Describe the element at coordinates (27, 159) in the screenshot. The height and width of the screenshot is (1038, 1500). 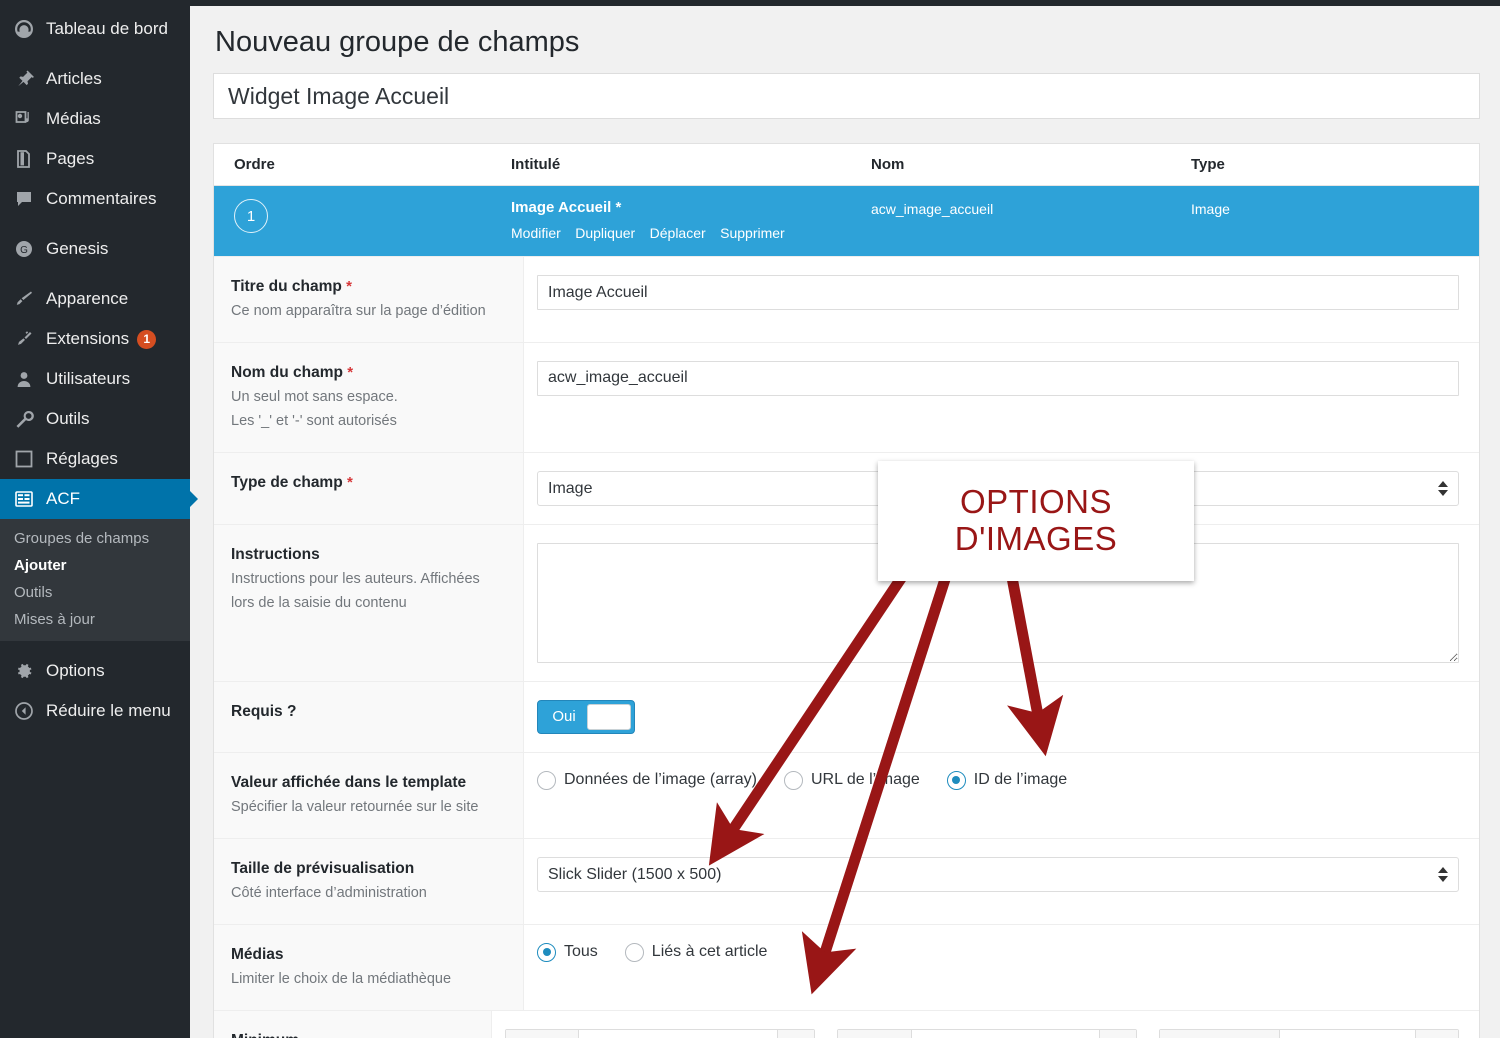
I see `pages-icon` at that location.